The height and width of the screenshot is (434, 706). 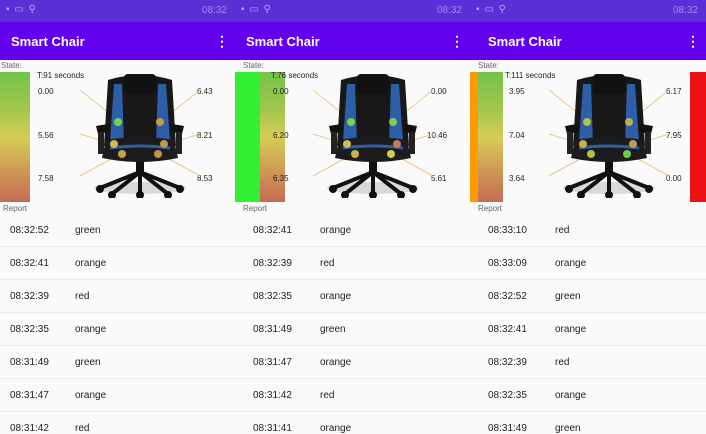 I want to click on sensor-left-2: 7.04, so click(x=517, y=135).